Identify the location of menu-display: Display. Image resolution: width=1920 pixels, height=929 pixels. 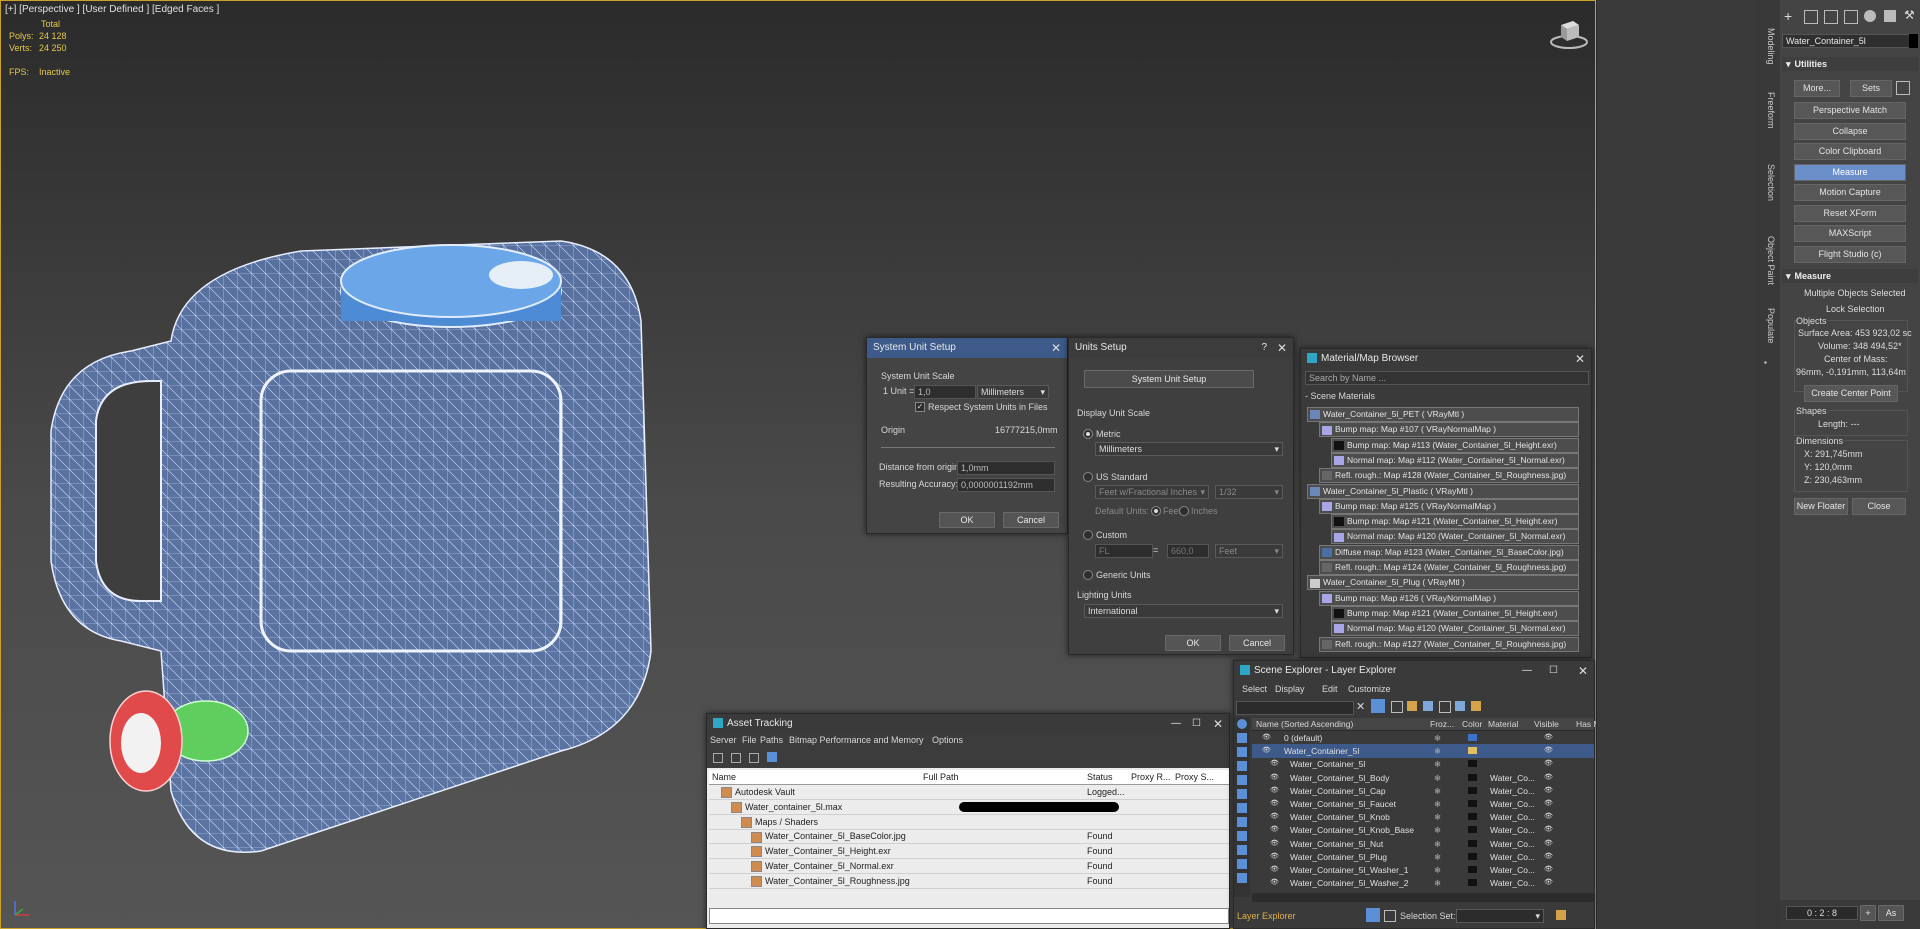
(1290, 689).